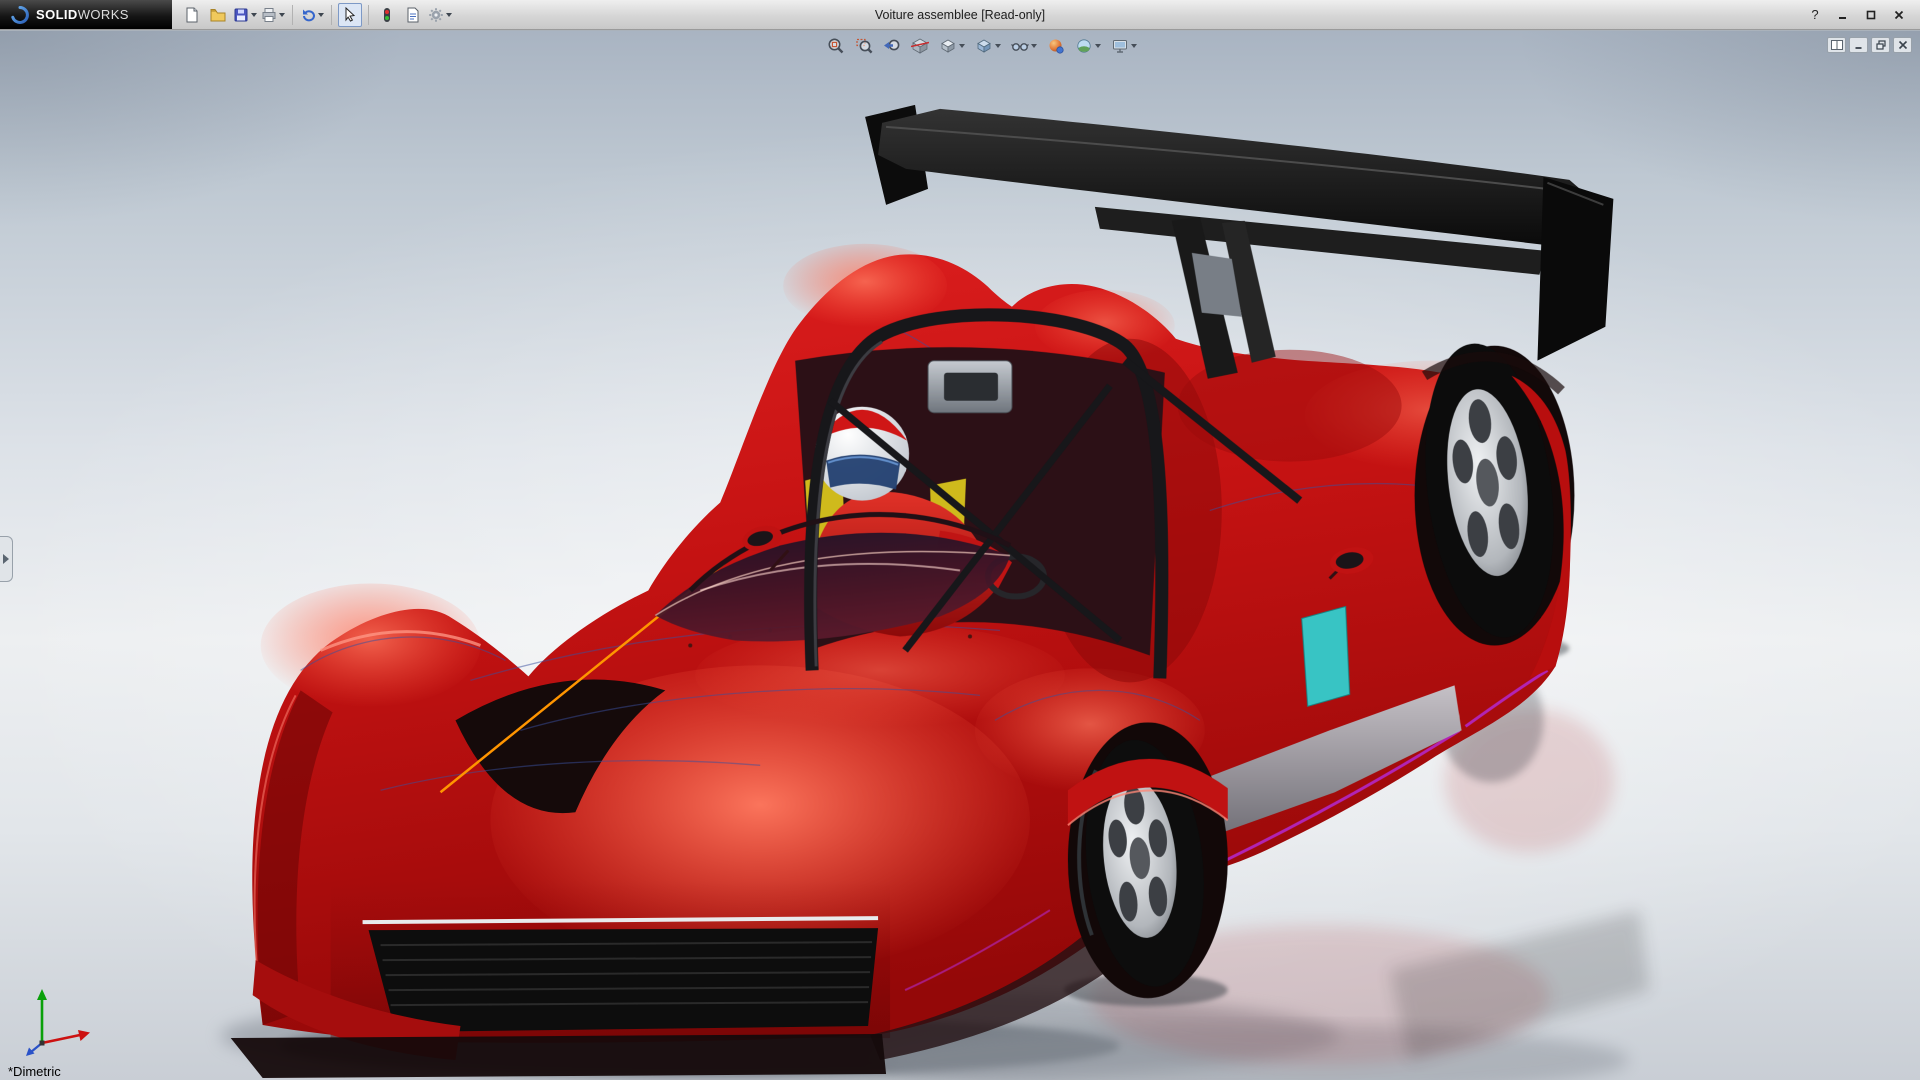 The height and width of the screenshot is (1080, 1920). I want to click on document-title: Voiture assemblee [Read-only], so click(960, 15).